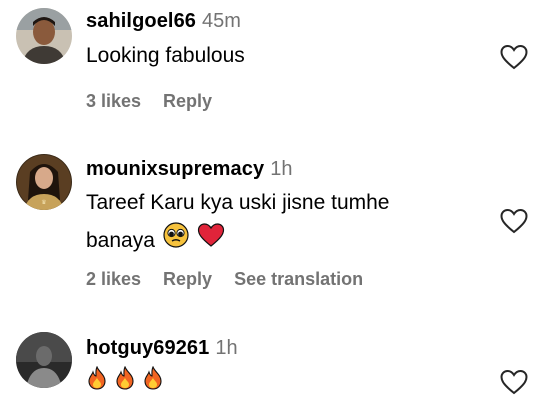  I want to click on avatar: ♛, so click(44, 182).